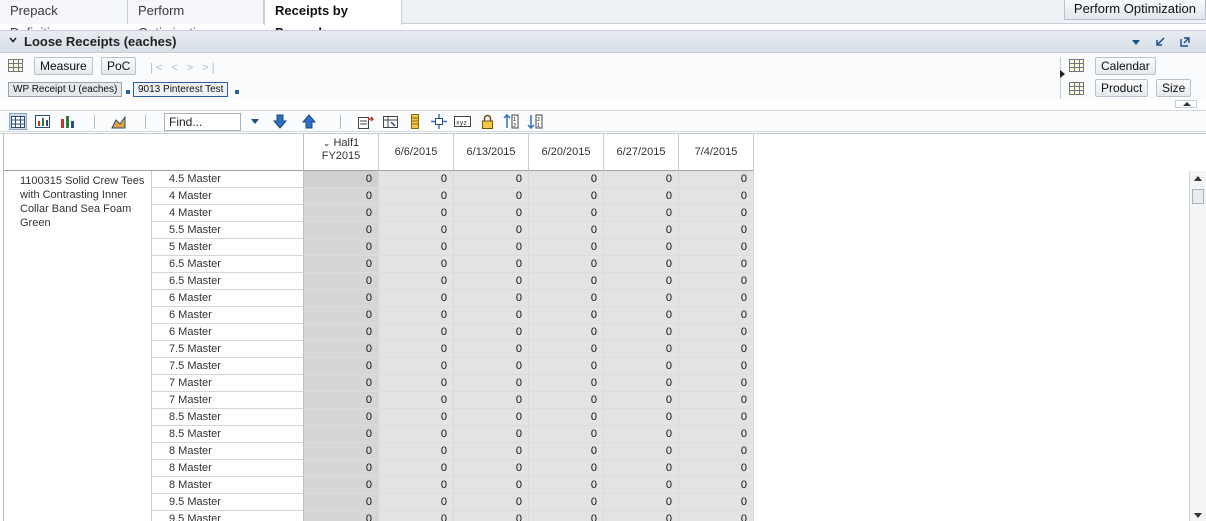 Image resolution: width=1206 pixels, height=521 pixels. I want to click on expand-arrow-icon, so click(1062, 74).